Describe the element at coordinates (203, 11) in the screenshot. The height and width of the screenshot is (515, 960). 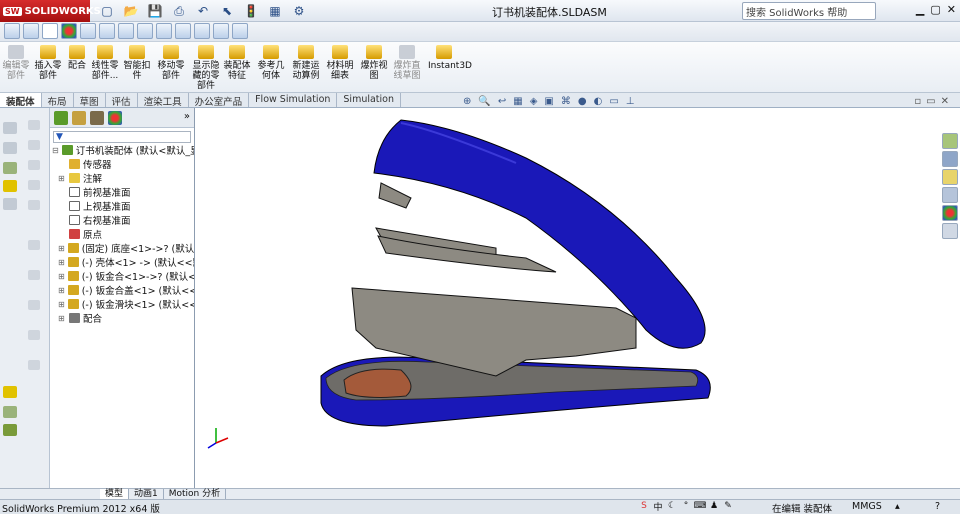
I see `undo-icon: ↶` at that location.